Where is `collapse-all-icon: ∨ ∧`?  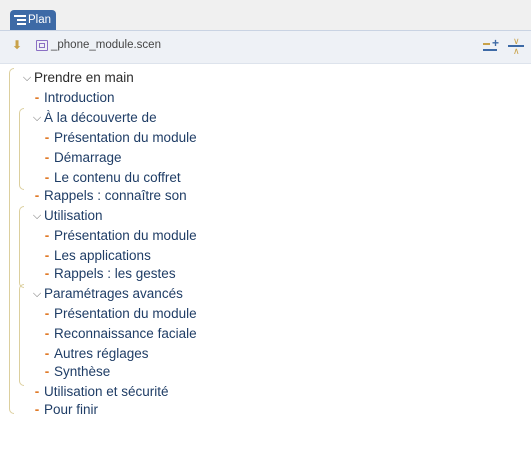 collapse-all-icon: ∨ ∧ is located at coordinates (516, 46).